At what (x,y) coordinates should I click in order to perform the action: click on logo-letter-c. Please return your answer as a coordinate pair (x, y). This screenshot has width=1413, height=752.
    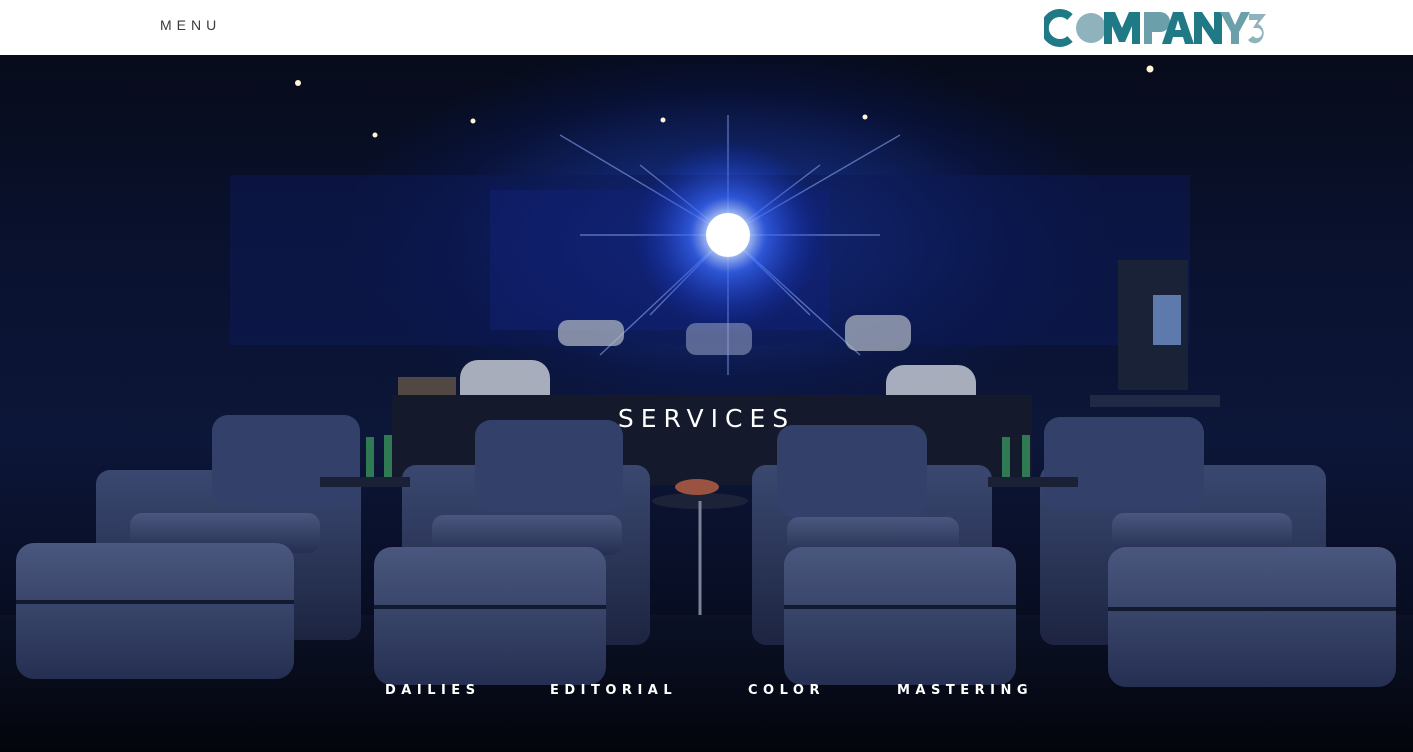
    Looking at the image, I should click on (1058, 28).